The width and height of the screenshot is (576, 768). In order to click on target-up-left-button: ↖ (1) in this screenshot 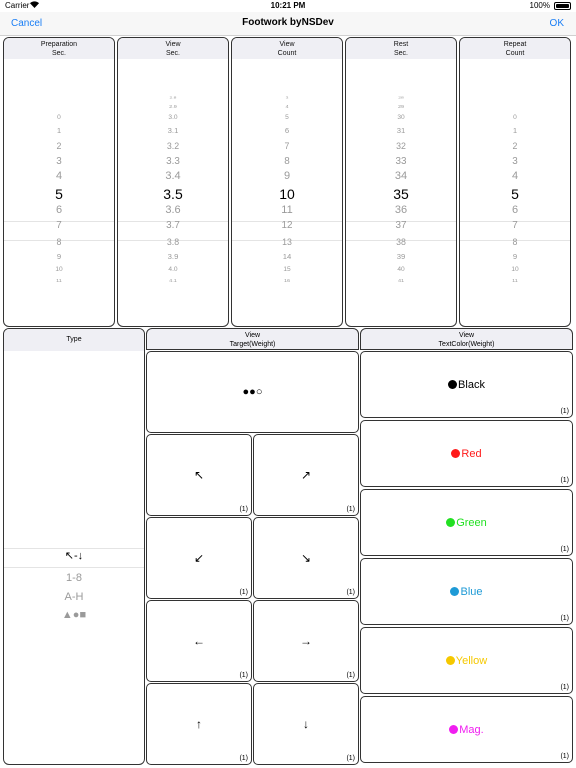, I will do `click(199, 475)`.